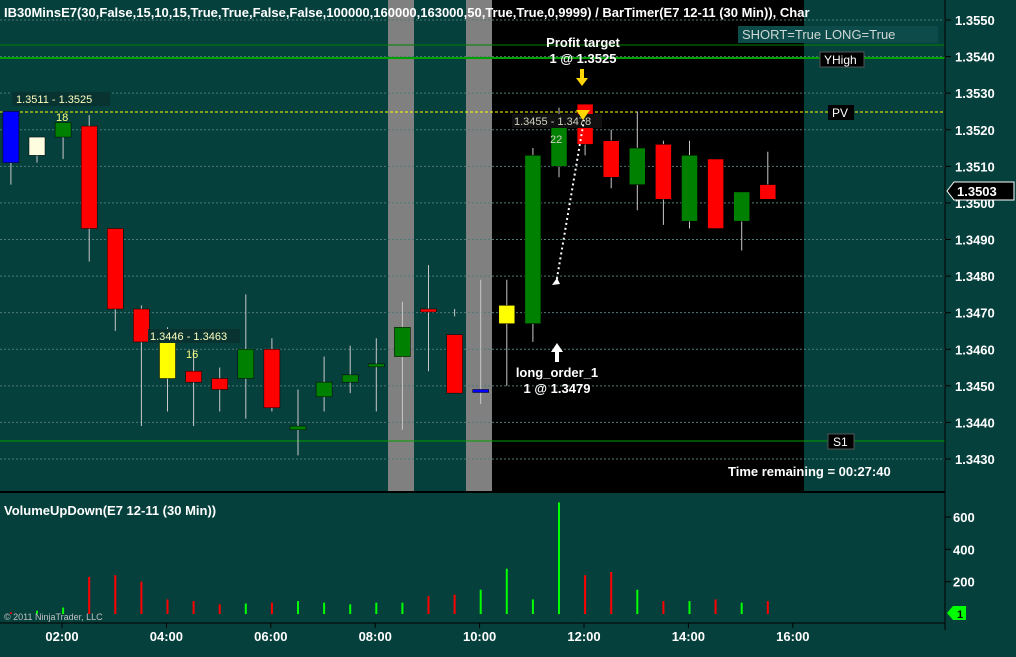 The width and height of the screenshot is (1016, 657). Describe the element at coordinates (792, 636) in the screenshot. I see `time-tick-label: 16:00` at that location.